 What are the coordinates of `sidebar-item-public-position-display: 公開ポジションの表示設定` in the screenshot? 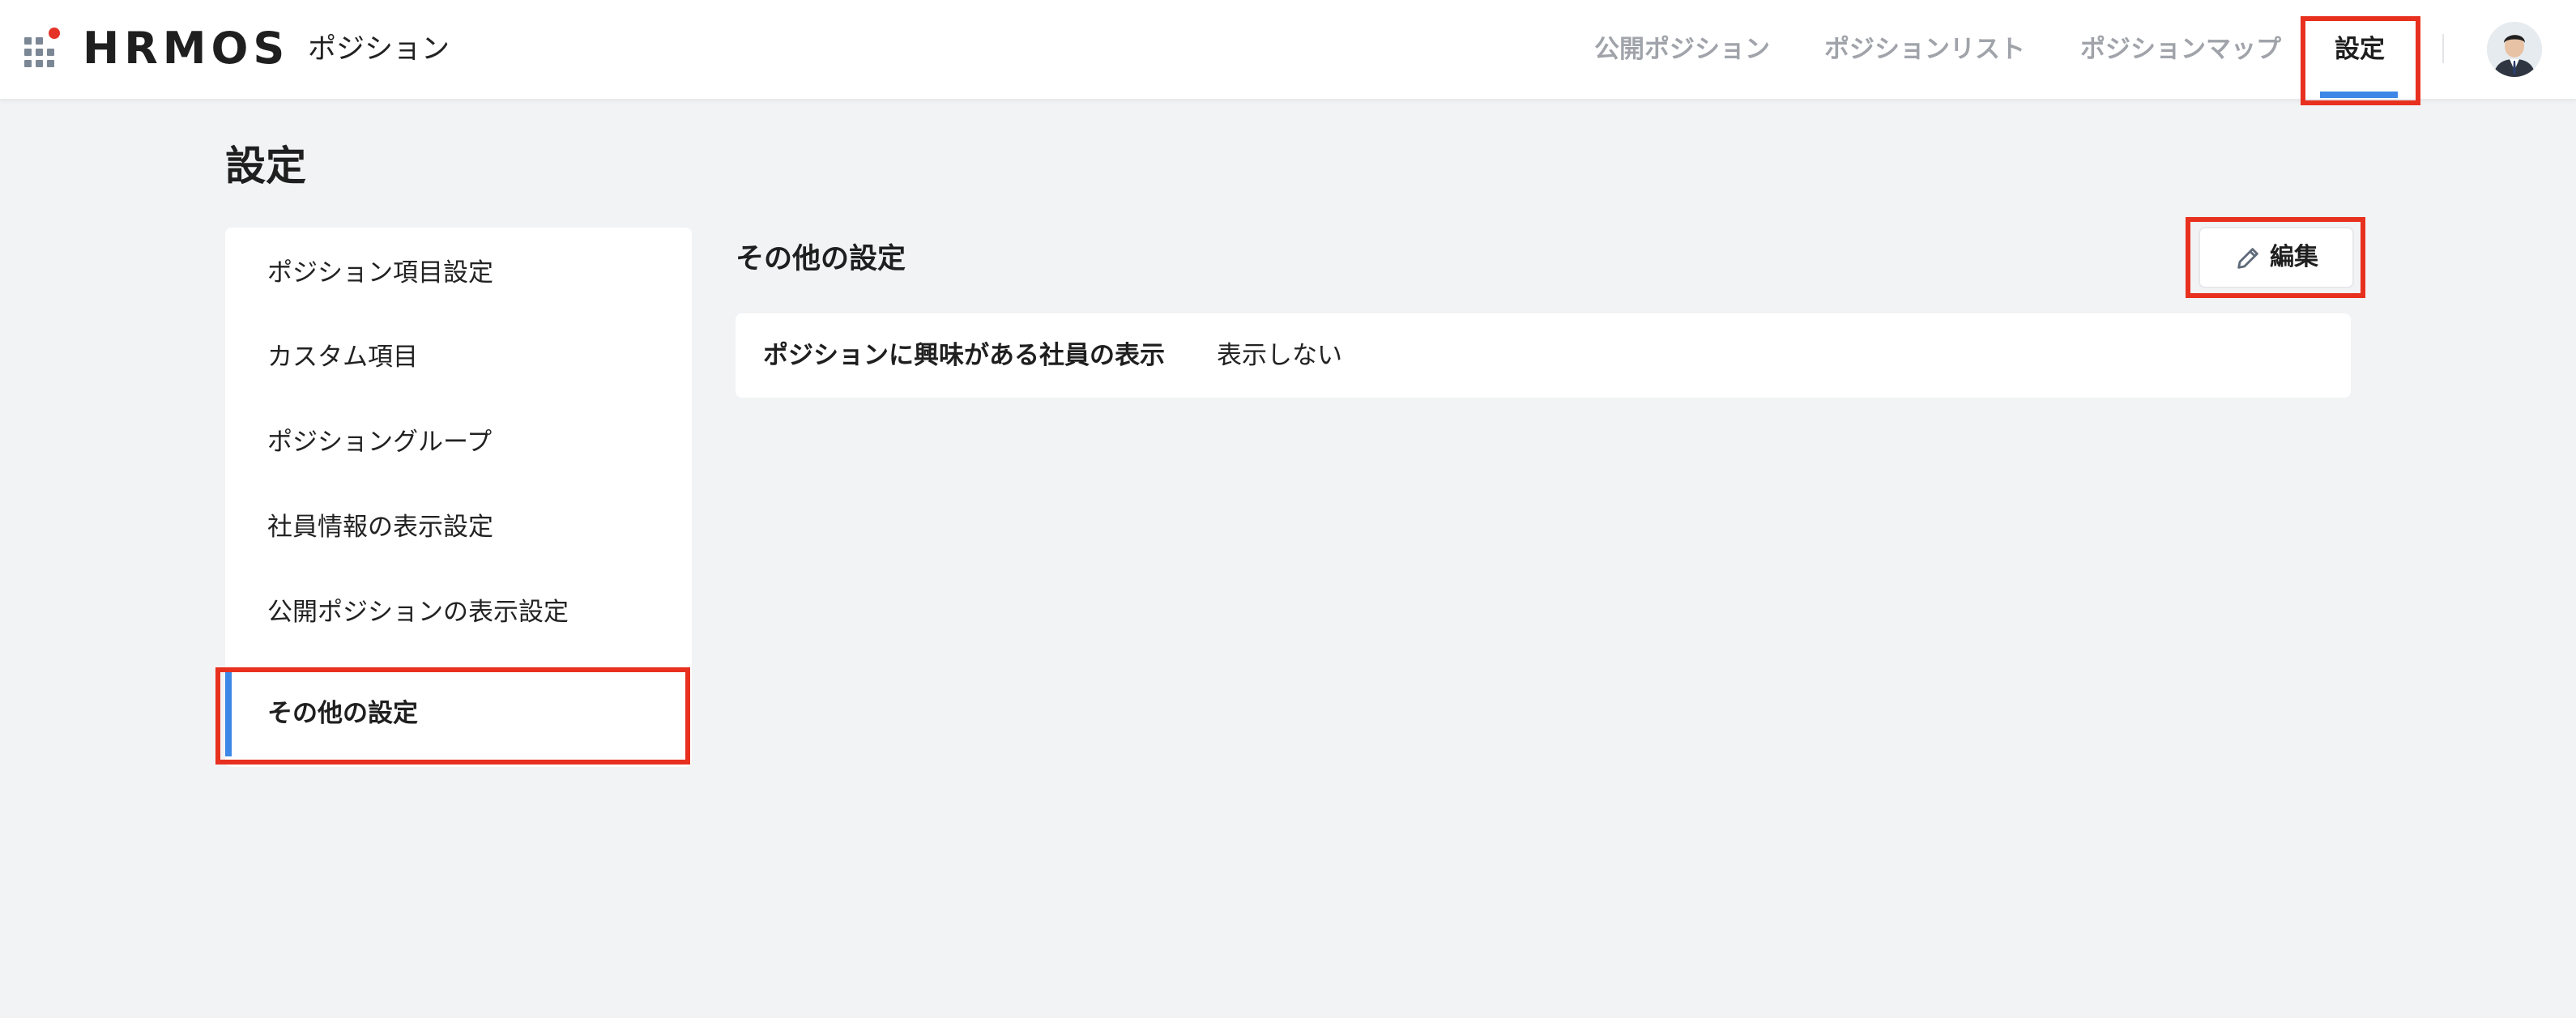 It's located at (459, 612).